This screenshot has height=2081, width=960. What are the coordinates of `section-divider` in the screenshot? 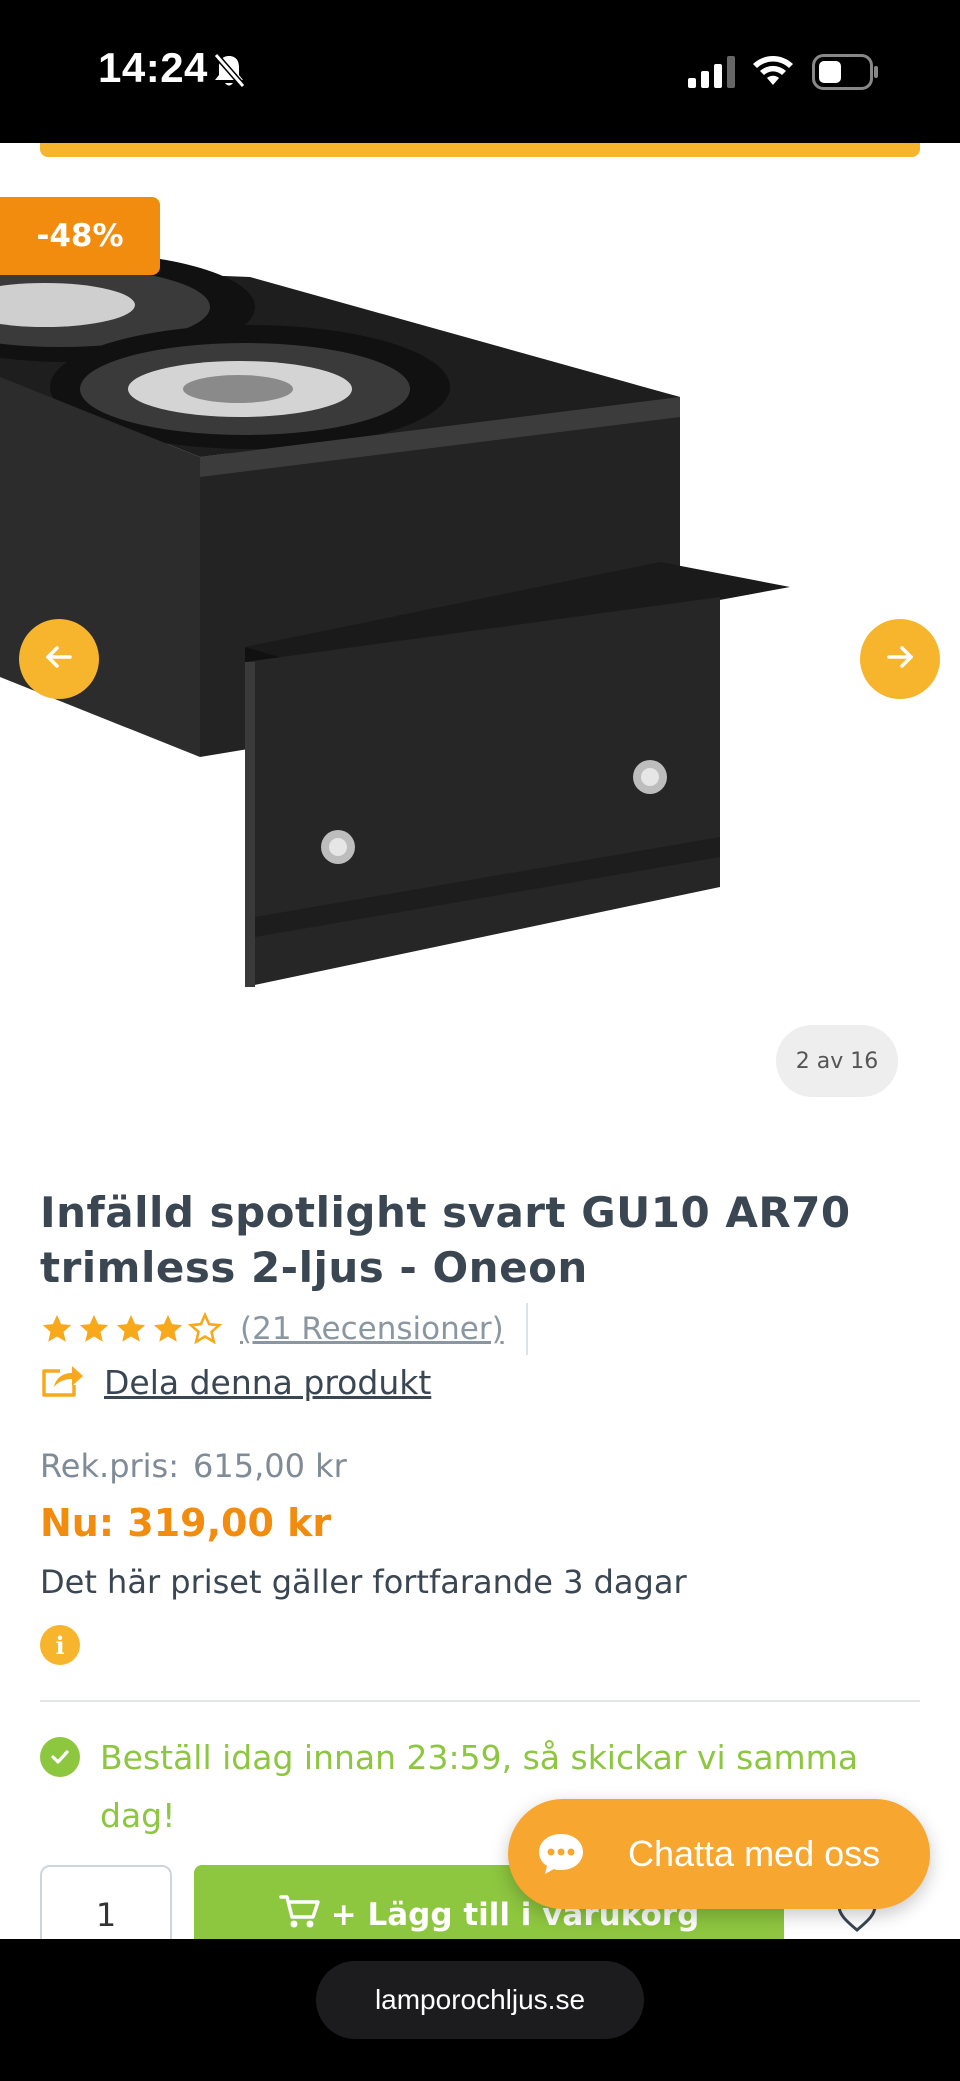 It's located at (480, 1701).